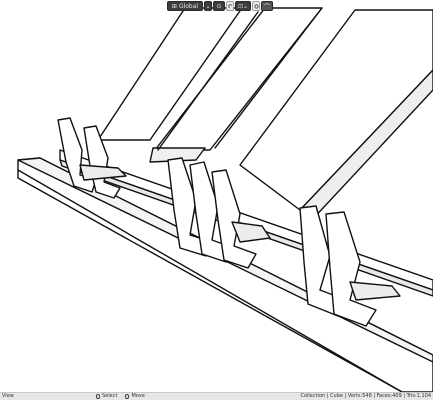 Image resolution: width=433 pixels, height=400 pixels. I want to click on transform-orientation-icon: ⊞, so click(174, 6).